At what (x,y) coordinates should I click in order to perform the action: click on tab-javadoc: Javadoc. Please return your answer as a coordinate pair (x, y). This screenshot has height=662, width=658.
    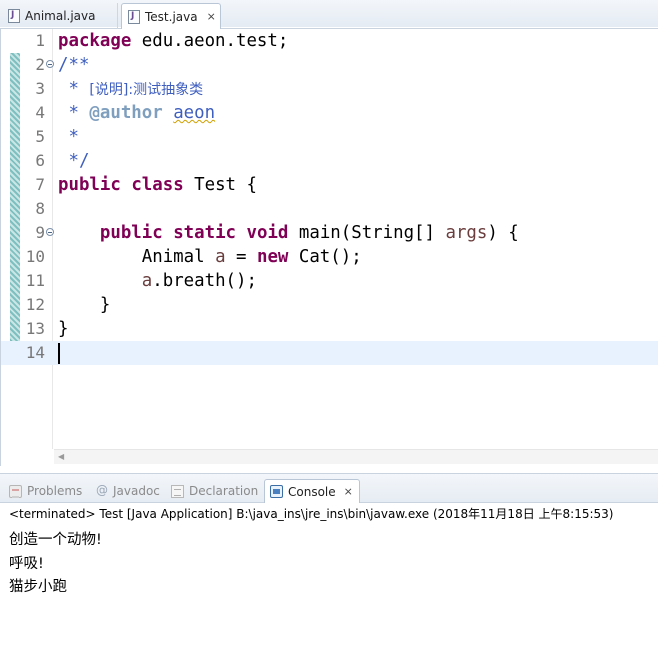
    Looking at the image, I should click on (127, 491).